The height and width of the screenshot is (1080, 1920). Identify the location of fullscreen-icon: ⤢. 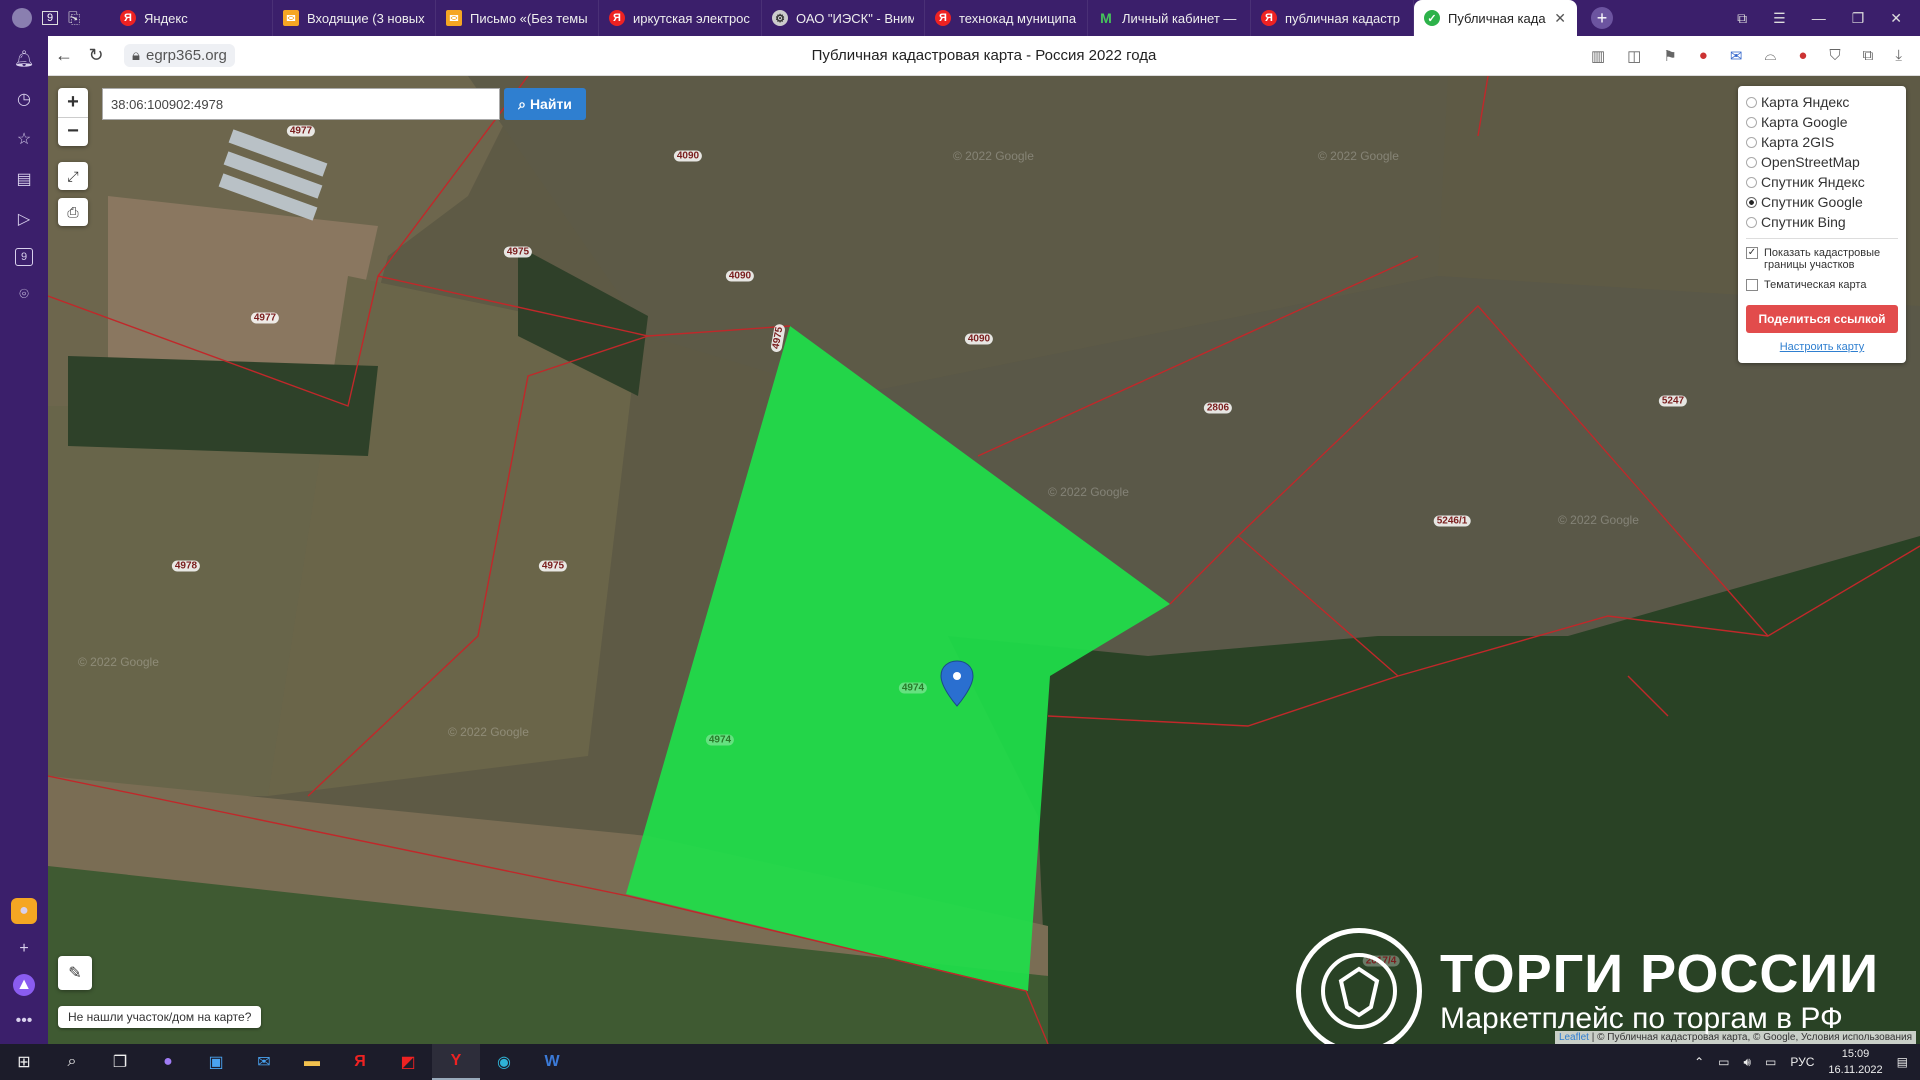
(73, 176).